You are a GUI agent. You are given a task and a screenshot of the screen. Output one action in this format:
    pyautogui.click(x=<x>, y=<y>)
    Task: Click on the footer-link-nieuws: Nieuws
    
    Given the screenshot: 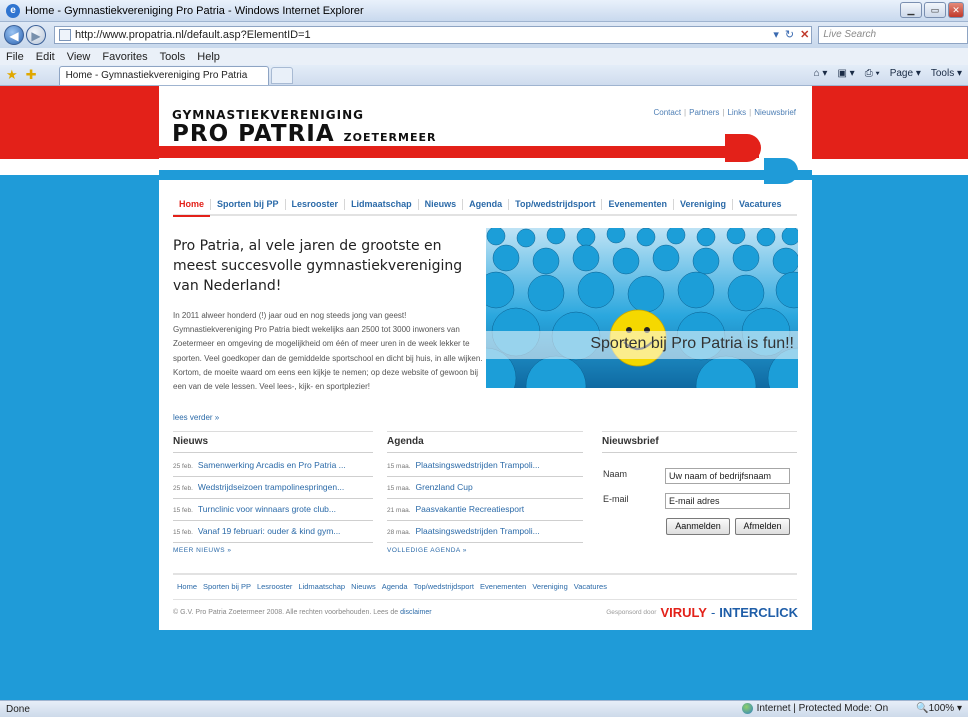 What is the action you would take?
    pyautogui.click(x=363, y=586)
    